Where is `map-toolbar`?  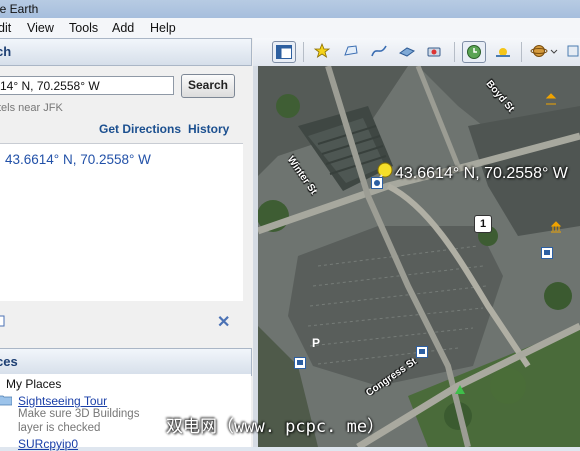 map-toolbar is located at coordinates (416, 52).